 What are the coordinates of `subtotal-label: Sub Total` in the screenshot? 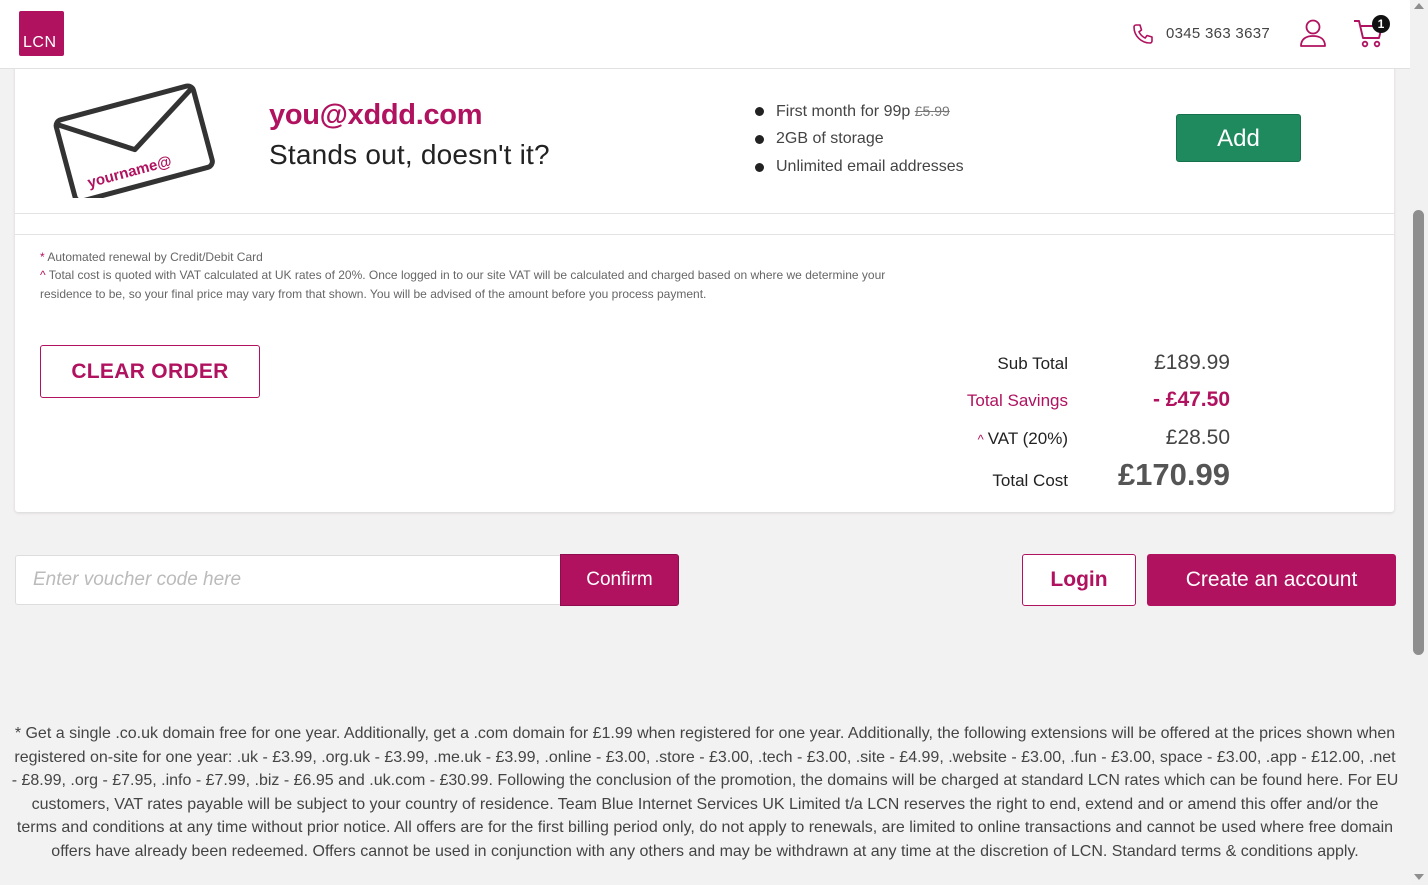 It's located at (1032, 363).